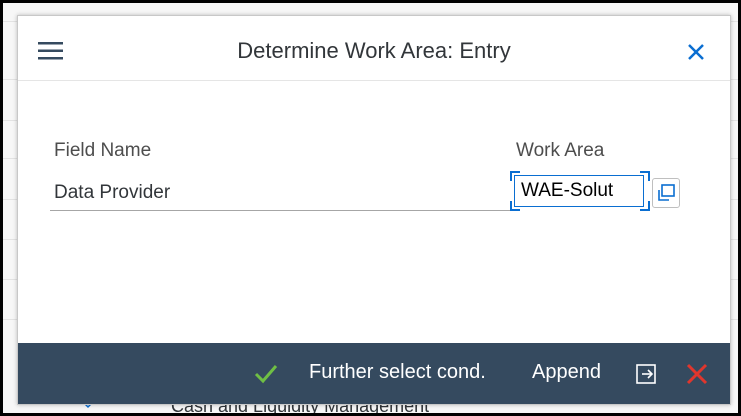  I want to click on column-header-field-name: Field Name, so click(103, 150).